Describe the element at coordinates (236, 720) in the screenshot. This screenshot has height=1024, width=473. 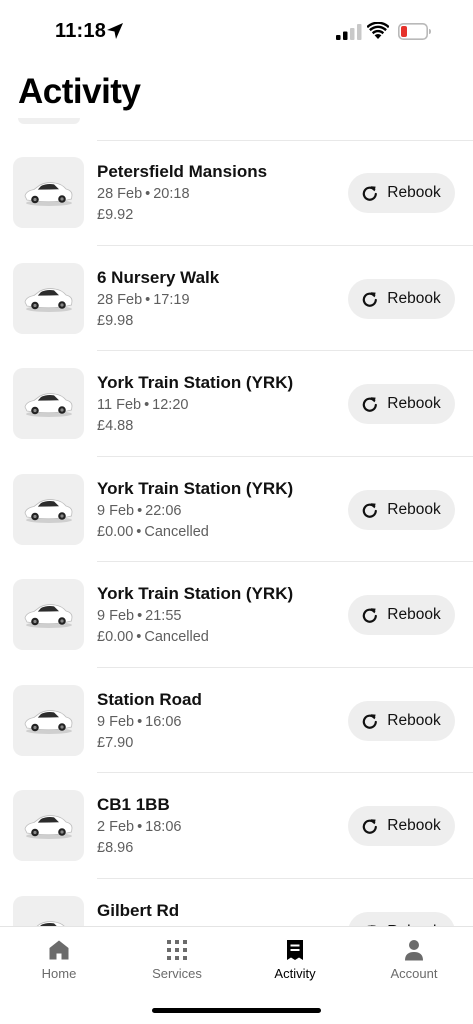
I see `trip-row: Station Road 9 Feb • 16:06 £7.90 Rebook` at that location.